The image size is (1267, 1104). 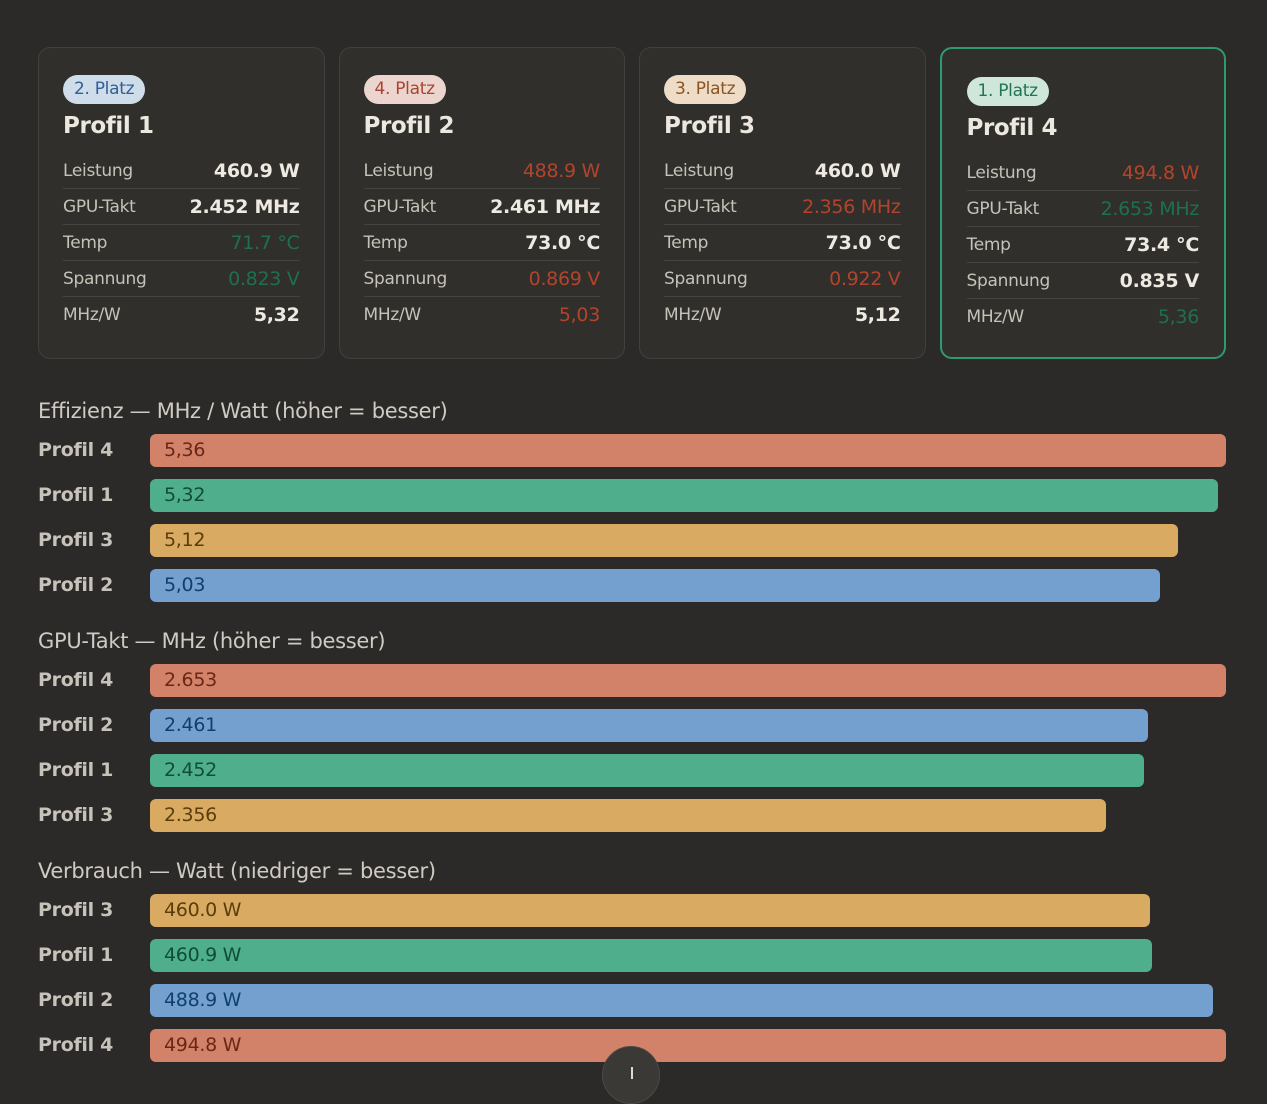 What do you see at coordinates (545, 206) in the screenshot?
I see `metric-value: 2.461 MHz` at bounding box center [545, 206].